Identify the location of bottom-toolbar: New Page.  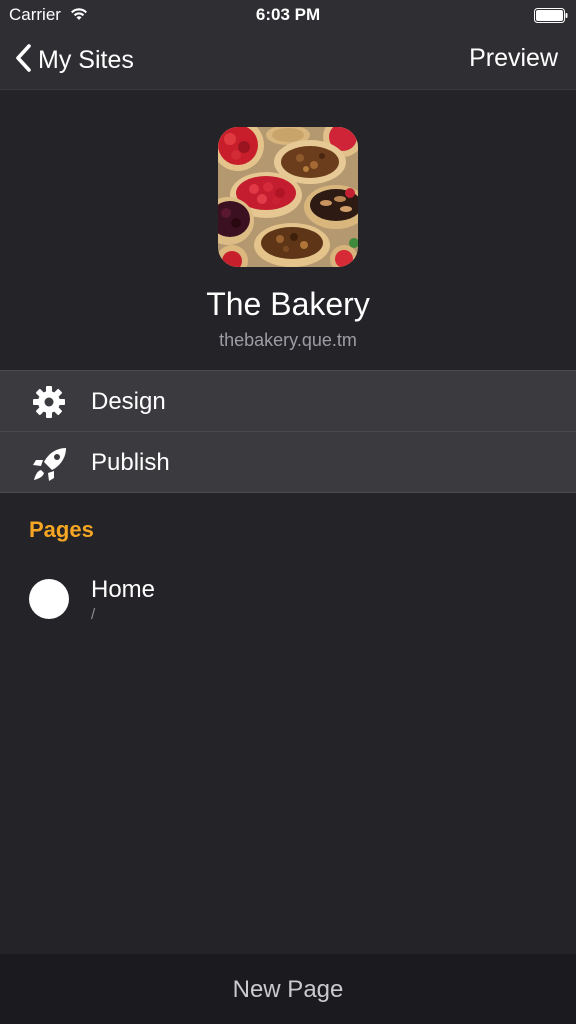
(288, 989).